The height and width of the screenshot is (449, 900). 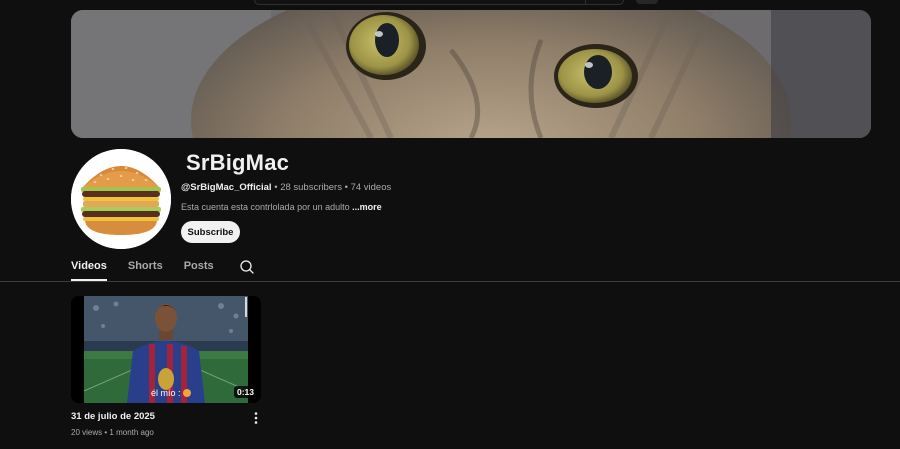 I want to click on channel-avatar, so click(x=121, y=199).